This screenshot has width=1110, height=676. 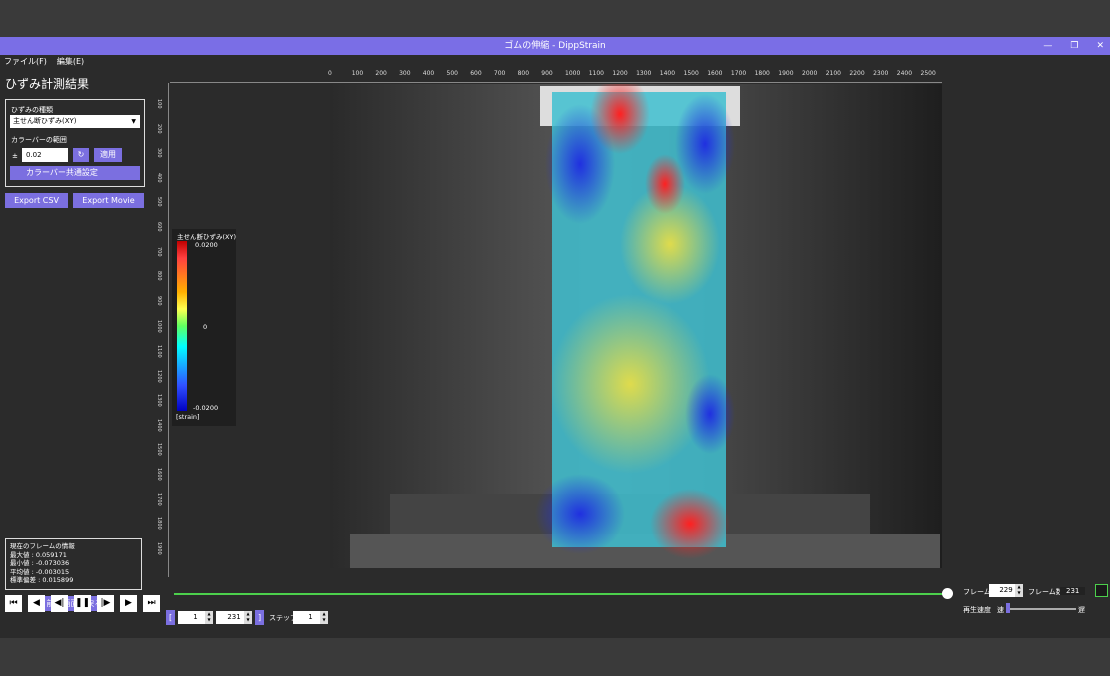 What do you see at coordinates (1041, 609) in the screenshot?
I see `speed-slider` at bounding box center [1041, 609].